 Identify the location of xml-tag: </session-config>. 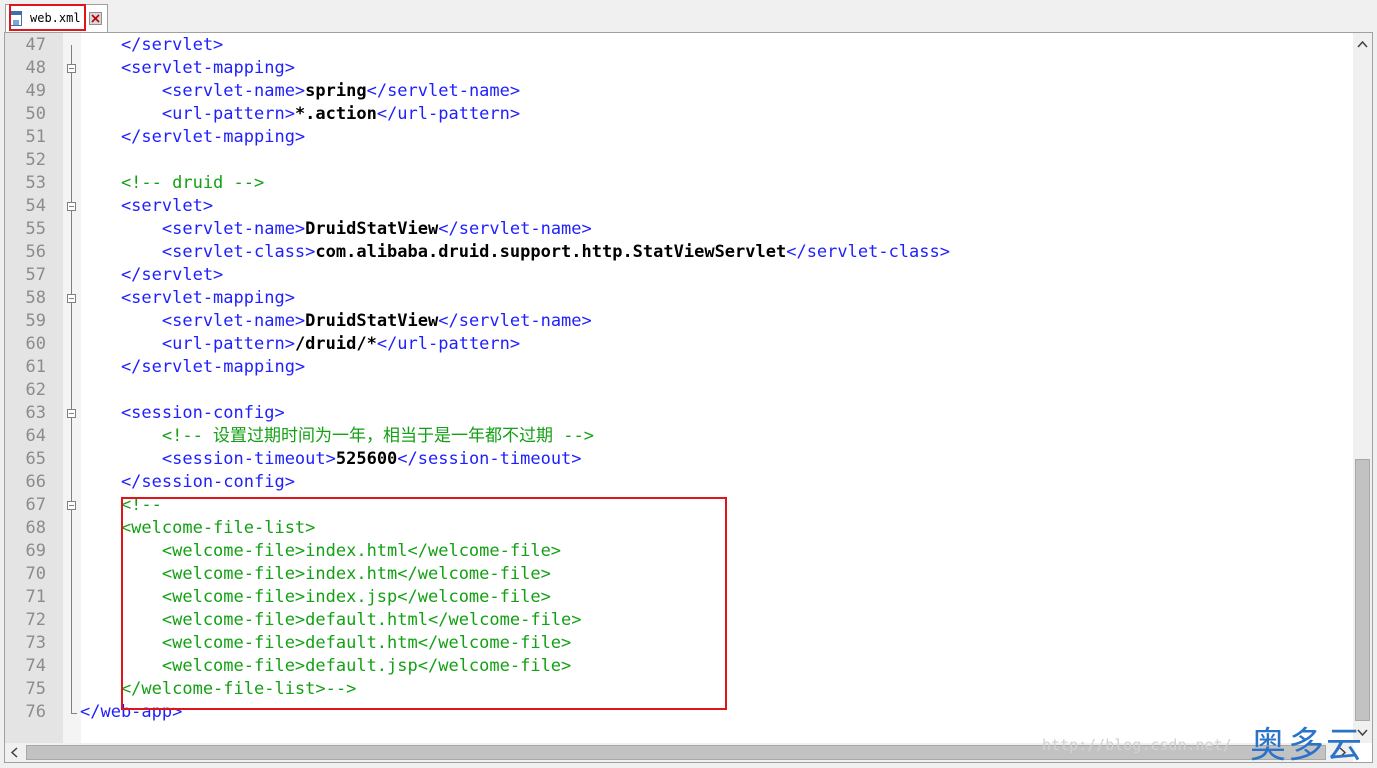
(187, 482).